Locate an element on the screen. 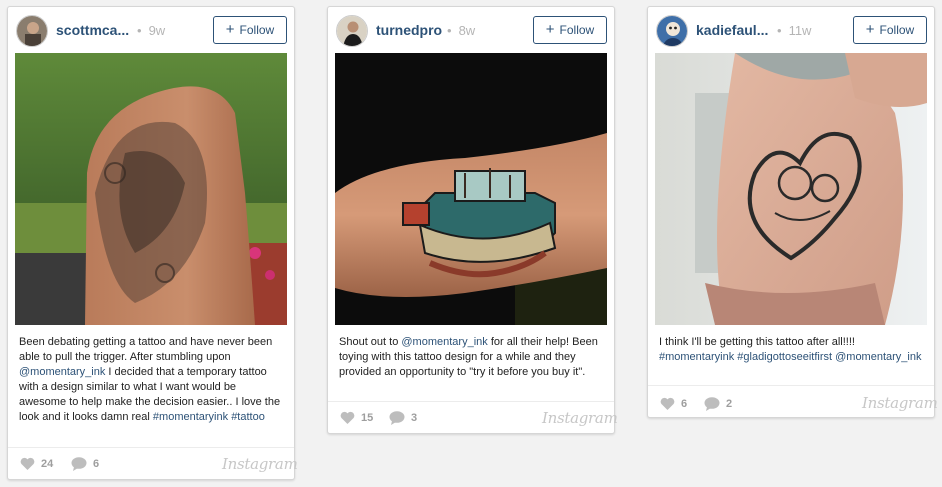 The image size is (942, 487). like-count-value: 24 is located at coordinates (47, 463).